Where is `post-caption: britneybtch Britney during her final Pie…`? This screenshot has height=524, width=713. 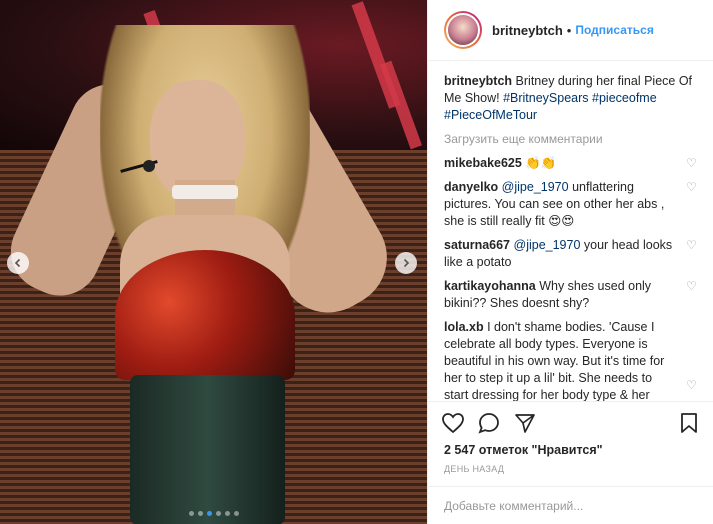 post-caption: britneybtch Britney during her final Pie… is located at coordinates (571, 98).